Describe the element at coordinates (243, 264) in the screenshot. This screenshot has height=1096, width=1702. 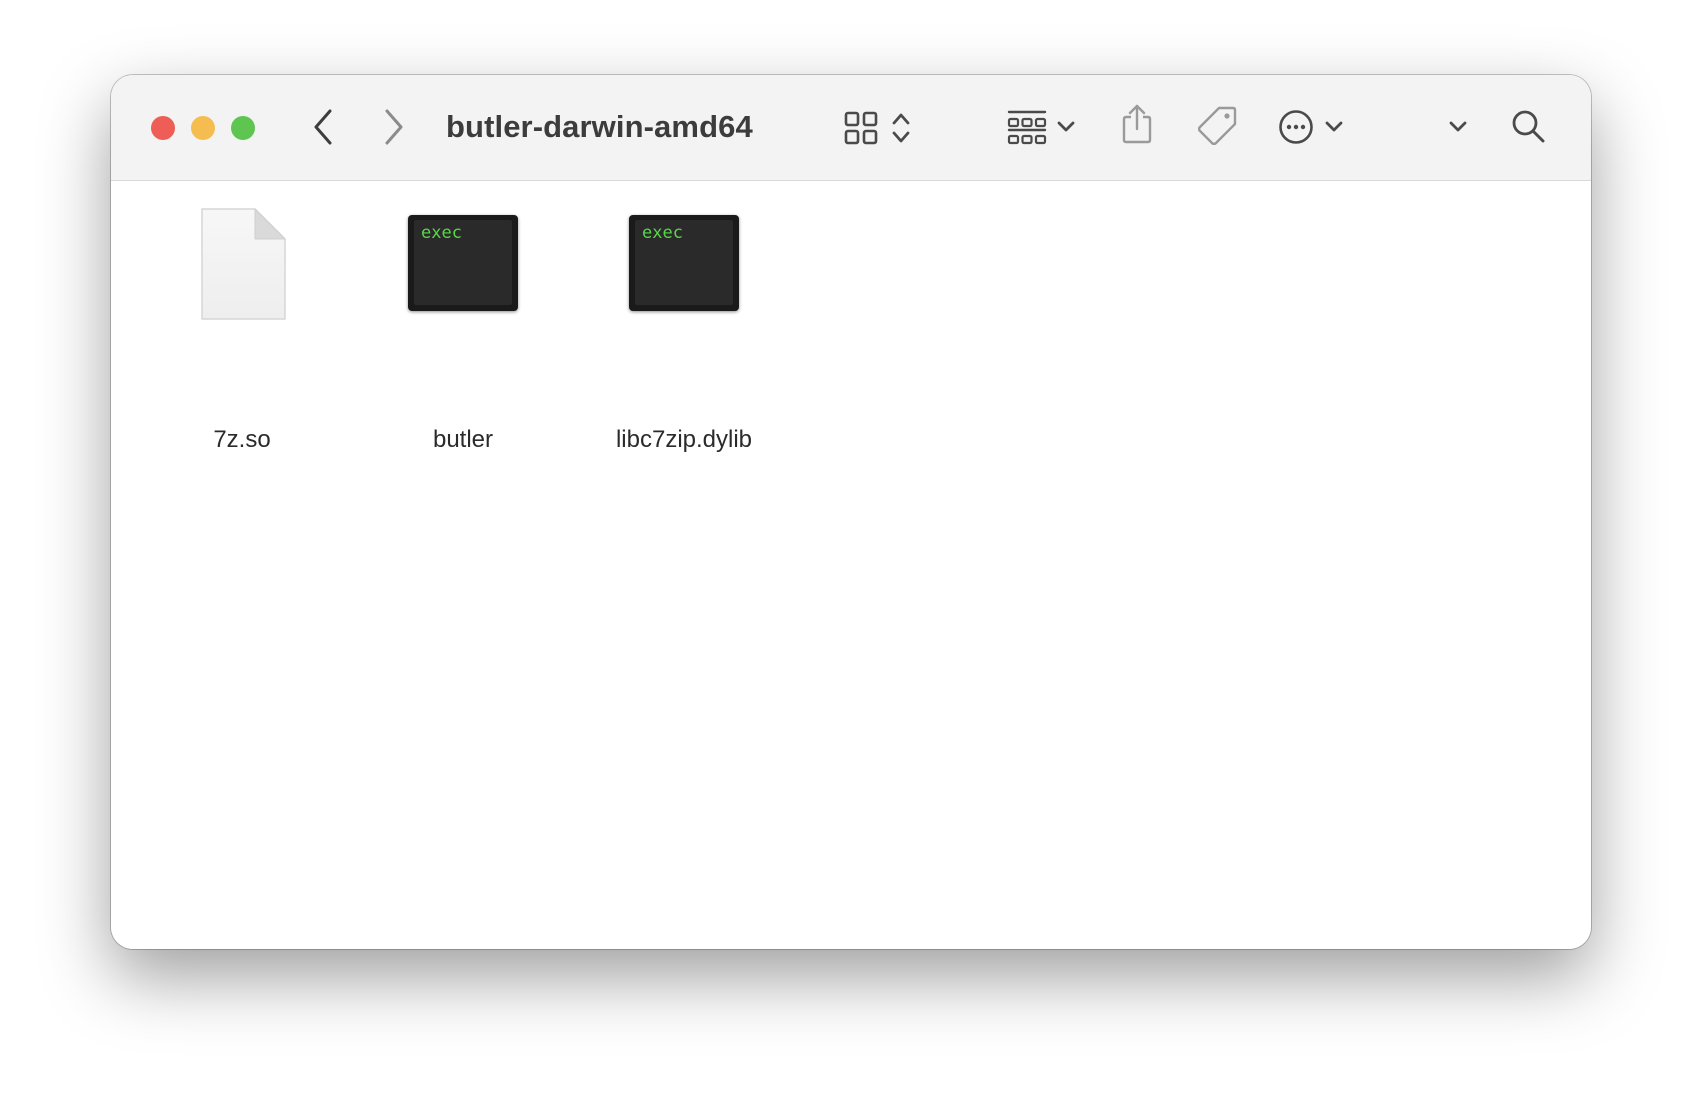
I see `document-icon` at that location.